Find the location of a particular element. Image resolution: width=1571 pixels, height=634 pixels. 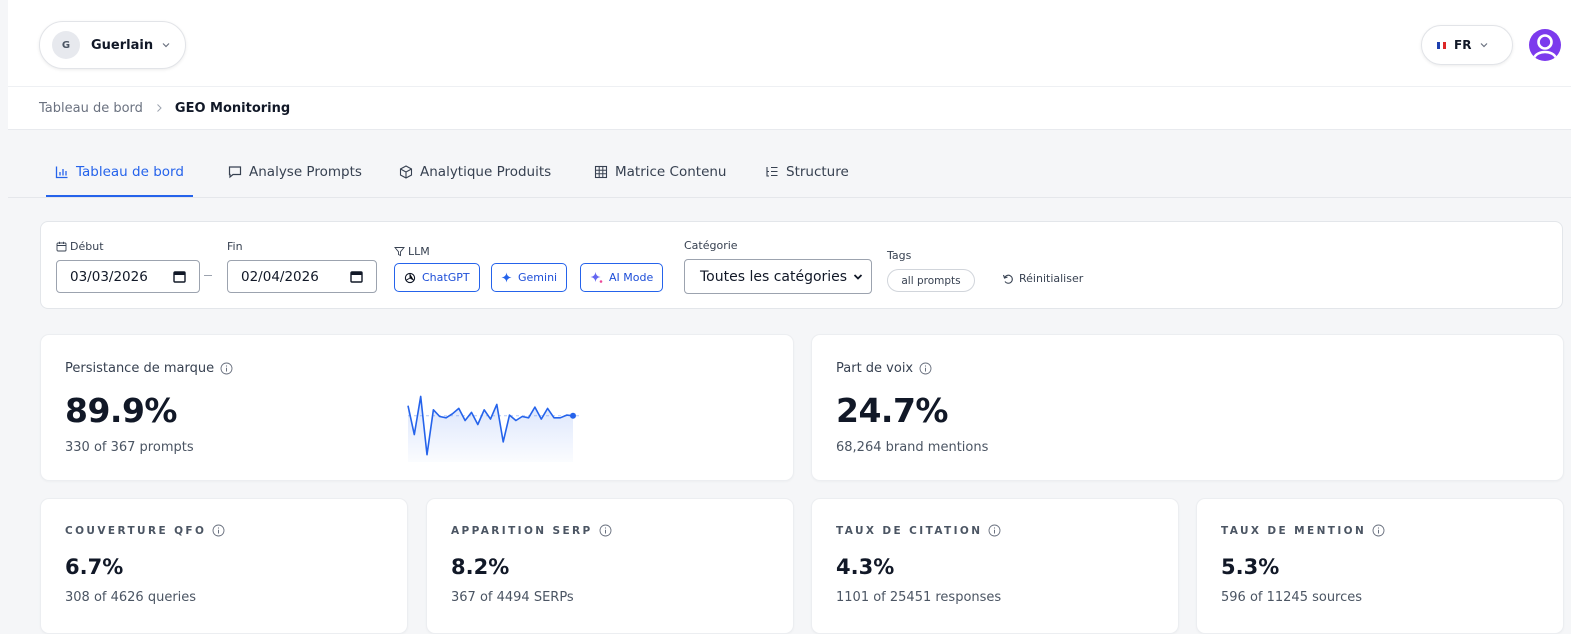

card-title: APPARITION SERP is located at coordinates (531, 530).